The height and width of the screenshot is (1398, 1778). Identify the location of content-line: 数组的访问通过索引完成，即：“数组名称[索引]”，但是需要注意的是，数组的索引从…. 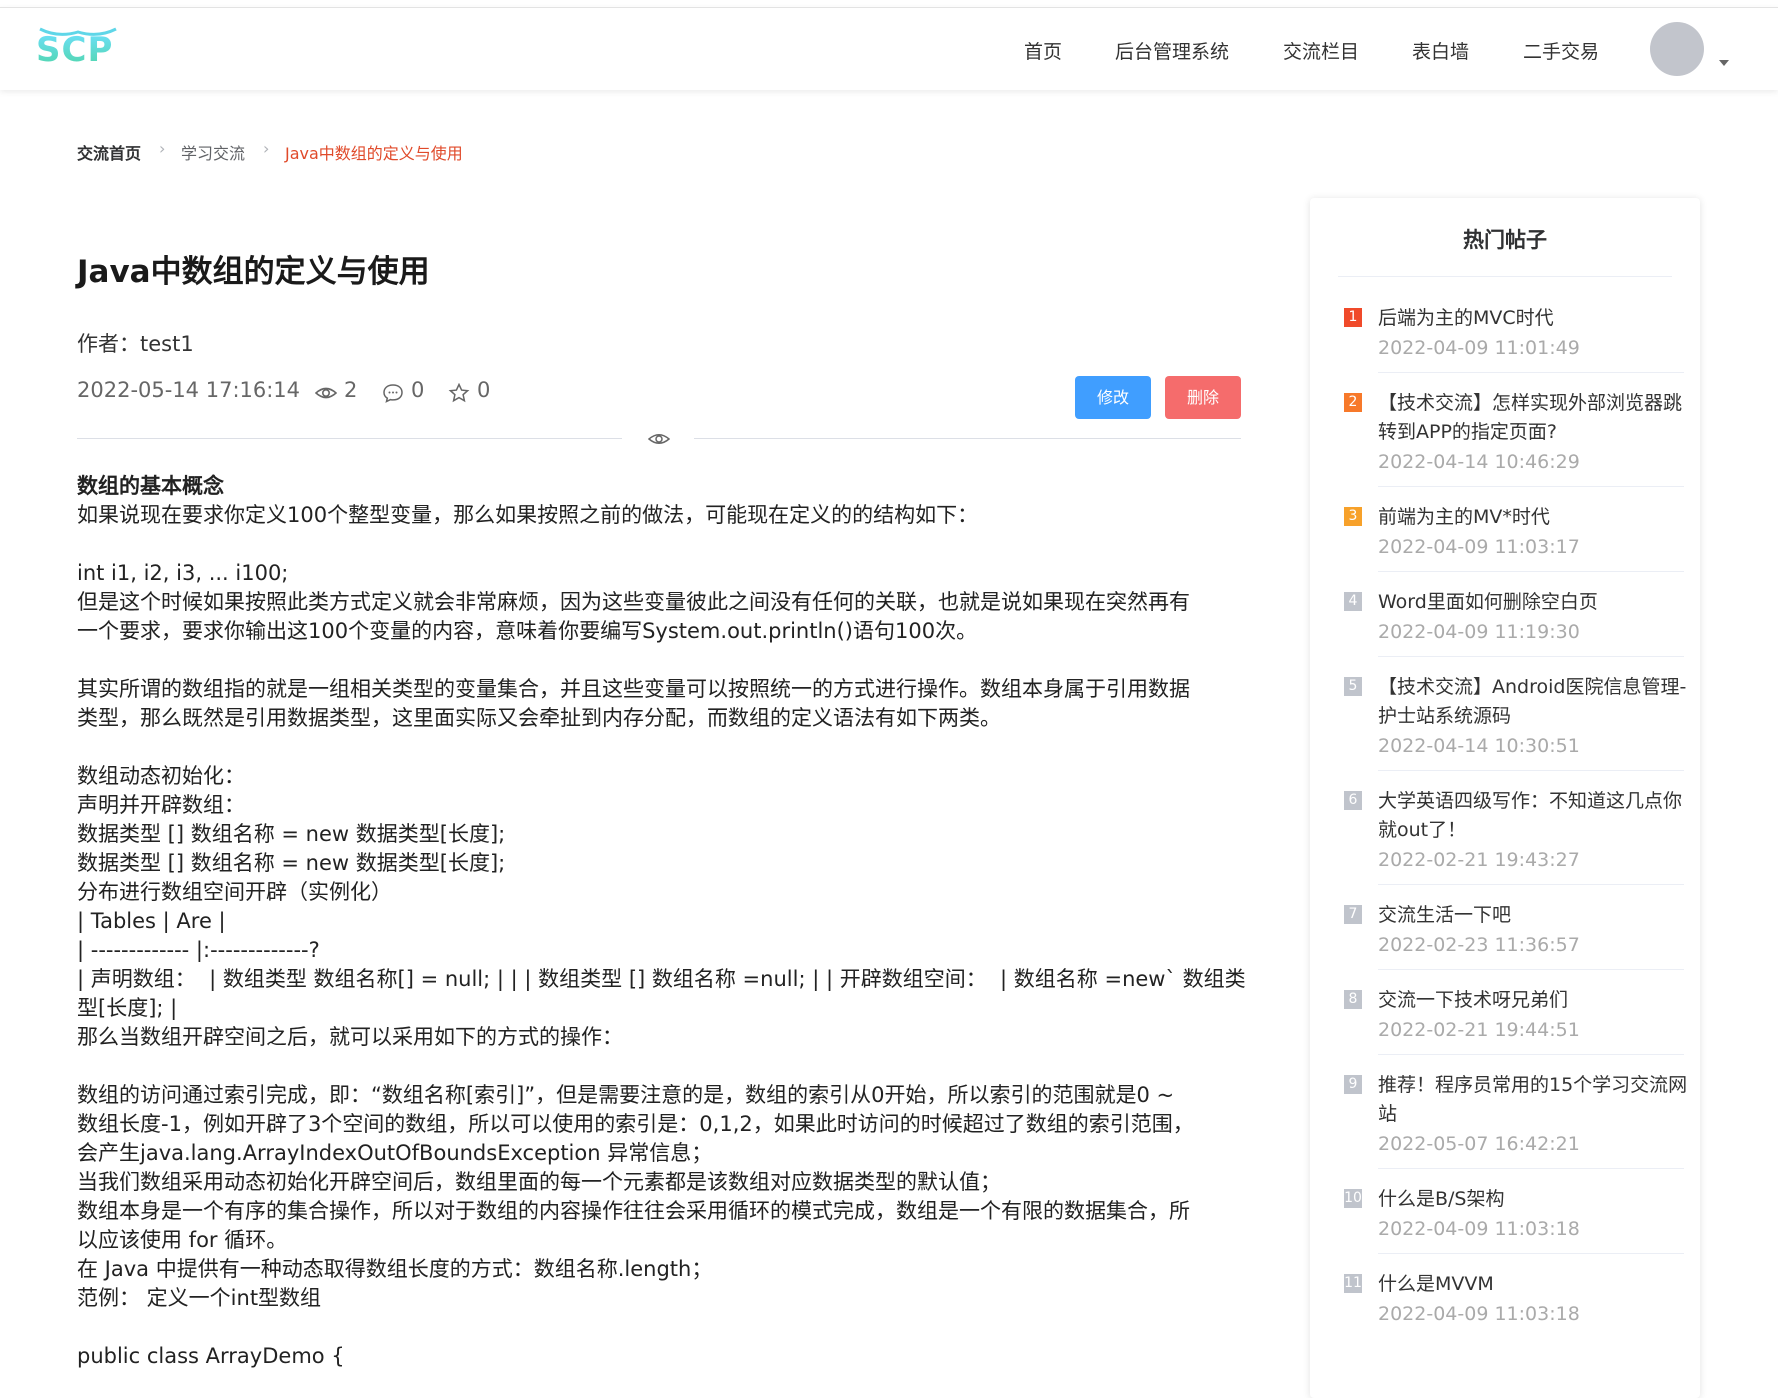
(626, 1095).